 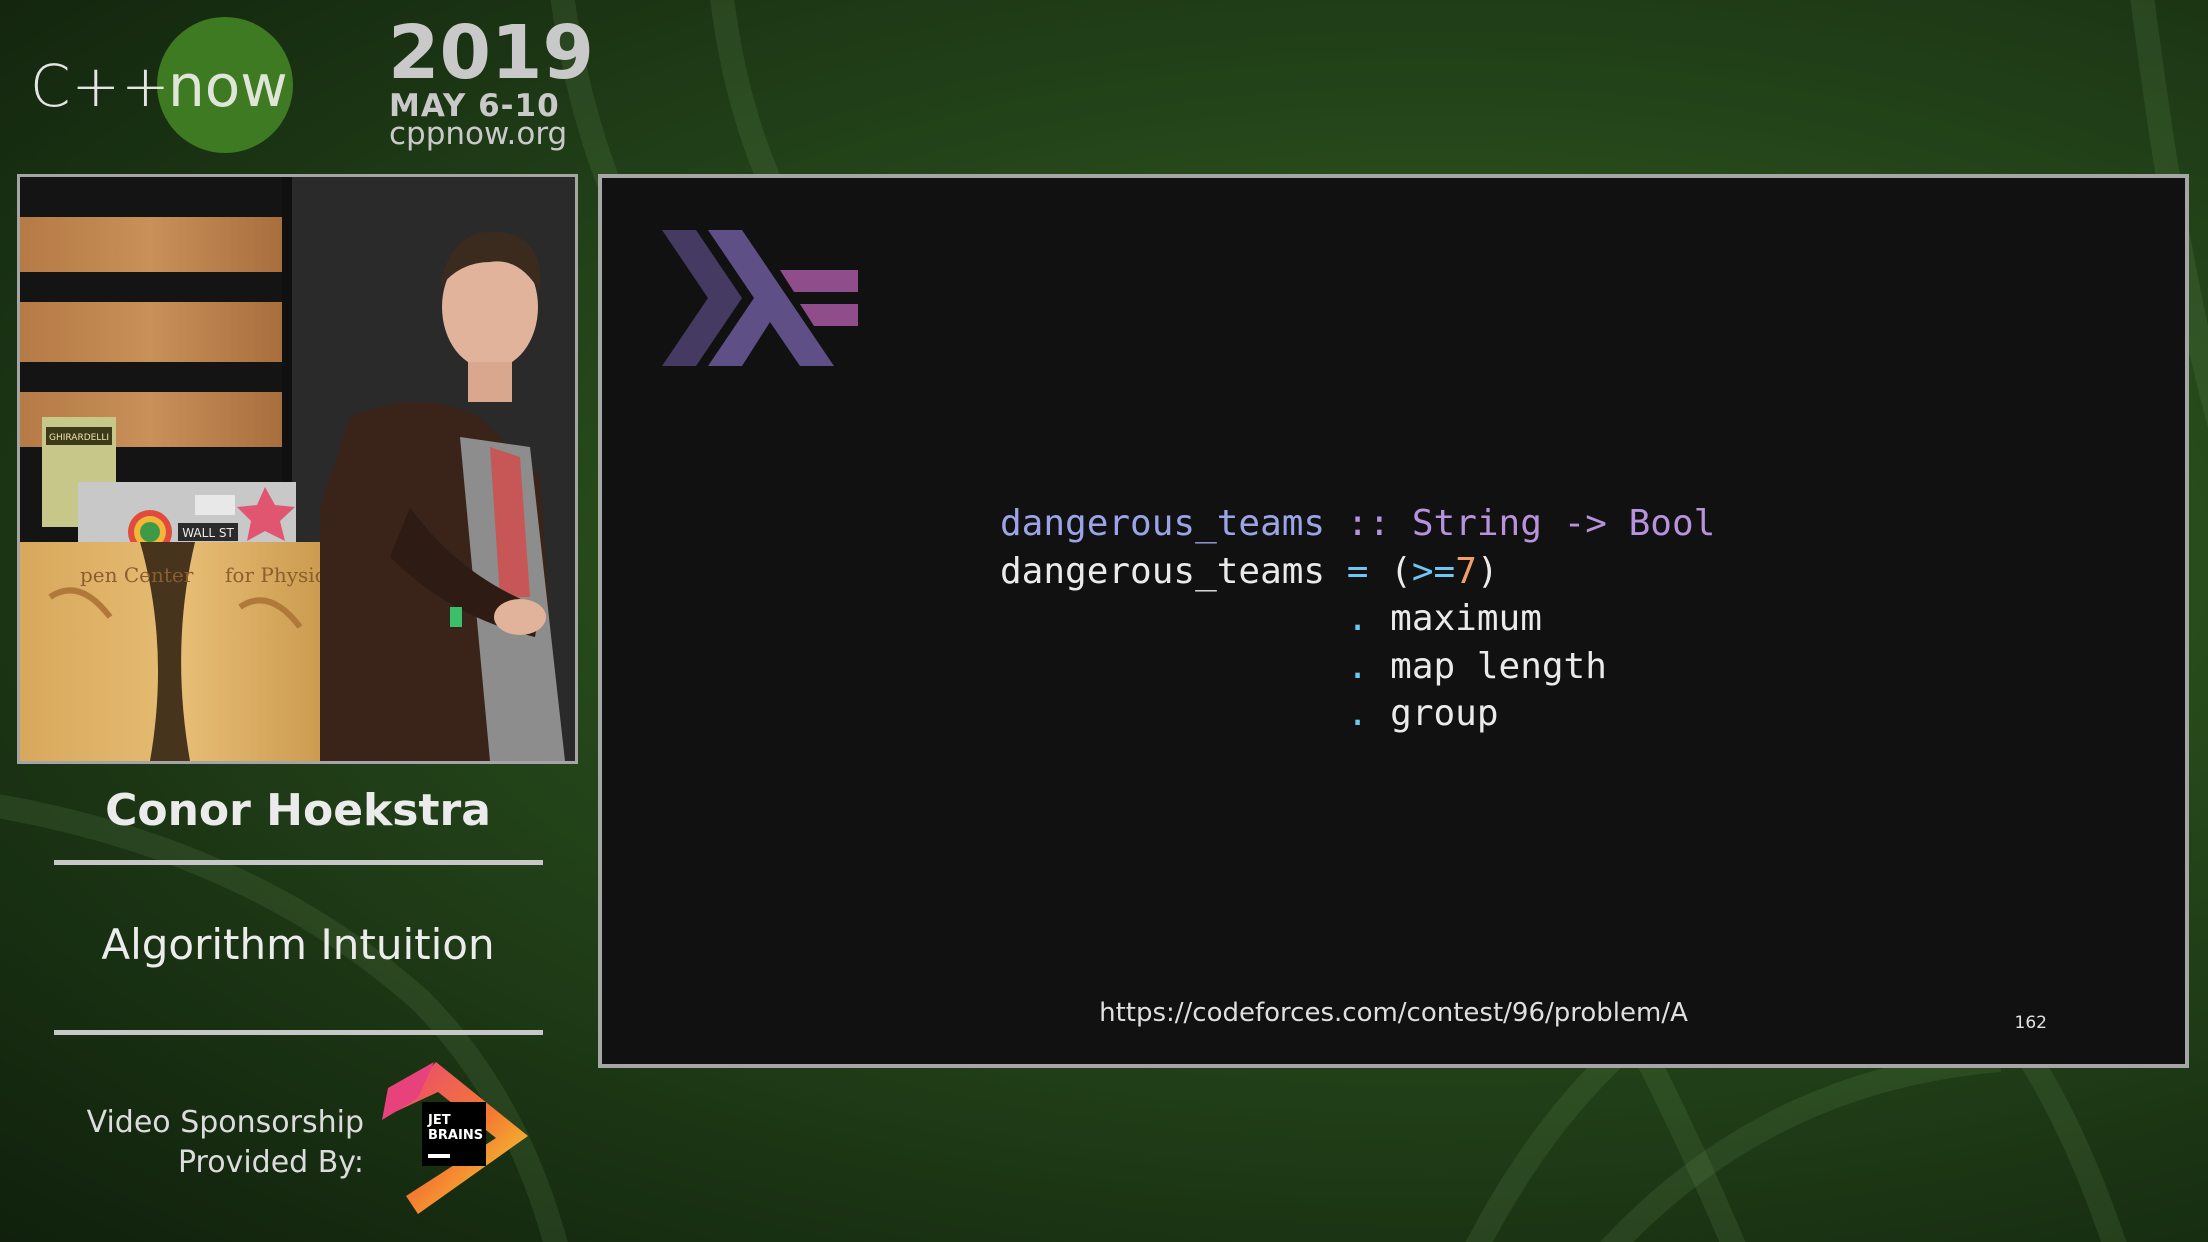 What do you see at coordinates (1368, 523) in the screenshot?
I see `code-type-sig-op: ::` at bounding box center [1368, 523].